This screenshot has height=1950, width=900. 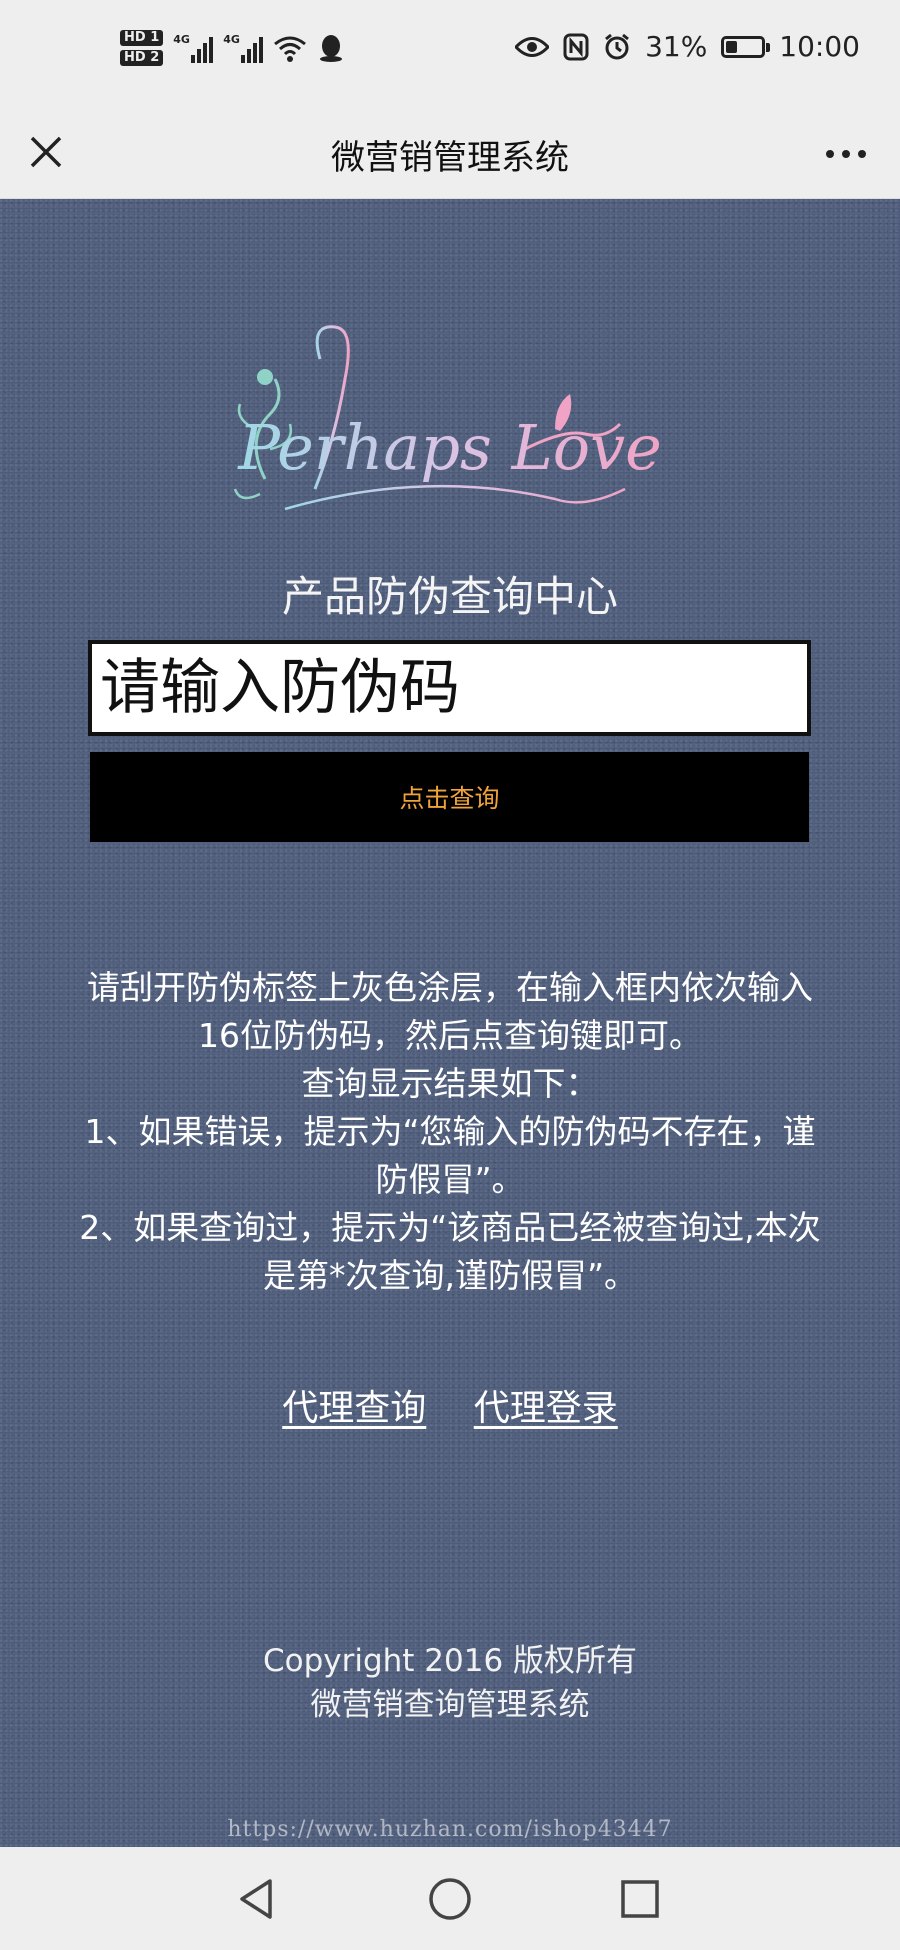 I want to click on hd1-badge: HD 1, so click(x=142, y=38).